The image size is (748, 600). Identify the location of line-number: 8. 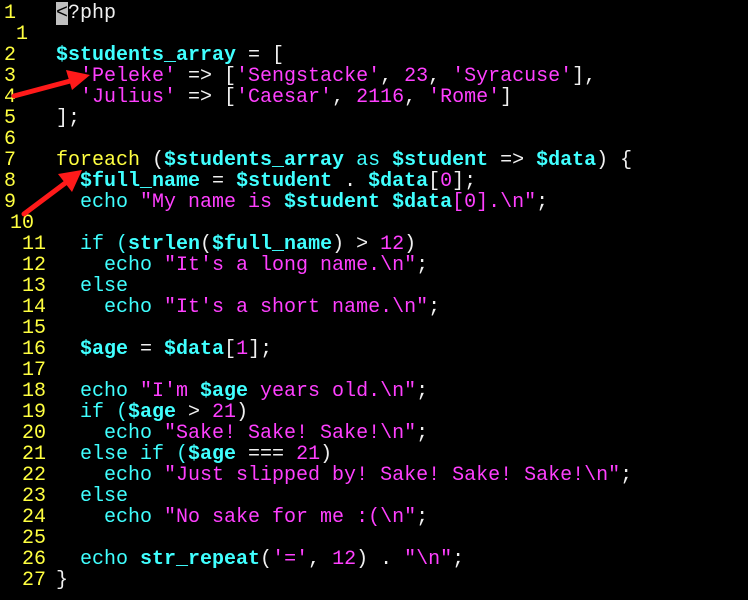
(10, 181).